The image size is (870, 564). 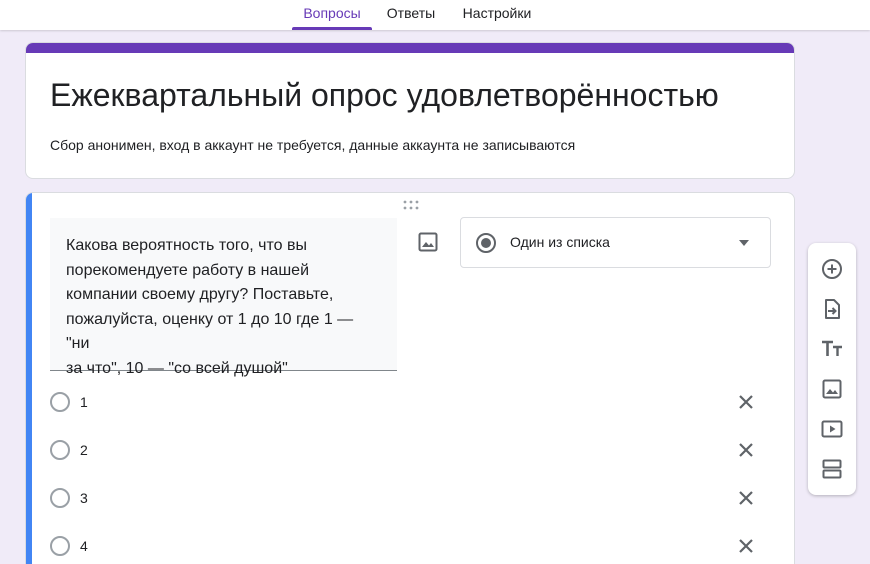 What do you see at coordinates (744, 243) in the screenshot?
I see `chevron-down-icon` at bounding box center [744, 243].